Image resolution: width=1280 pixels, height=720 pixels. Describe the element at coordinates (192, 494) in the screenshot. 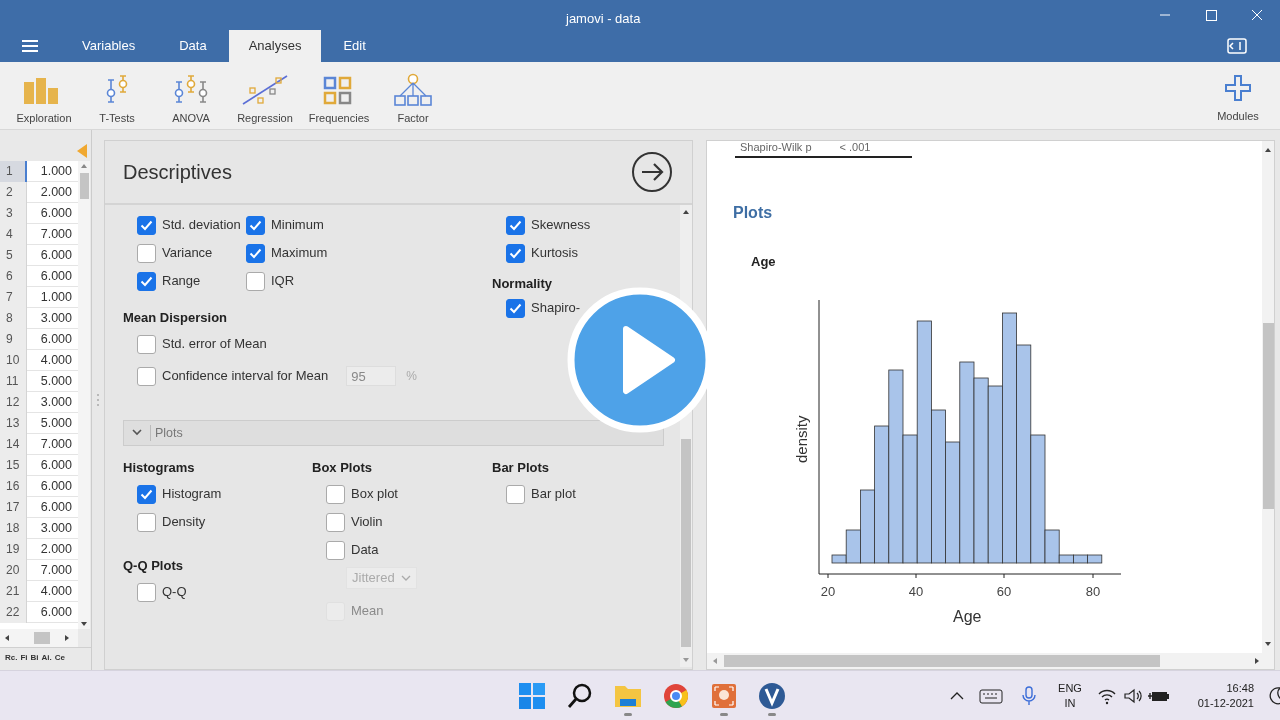

I see `checkbox-label: Histogram` at that location.